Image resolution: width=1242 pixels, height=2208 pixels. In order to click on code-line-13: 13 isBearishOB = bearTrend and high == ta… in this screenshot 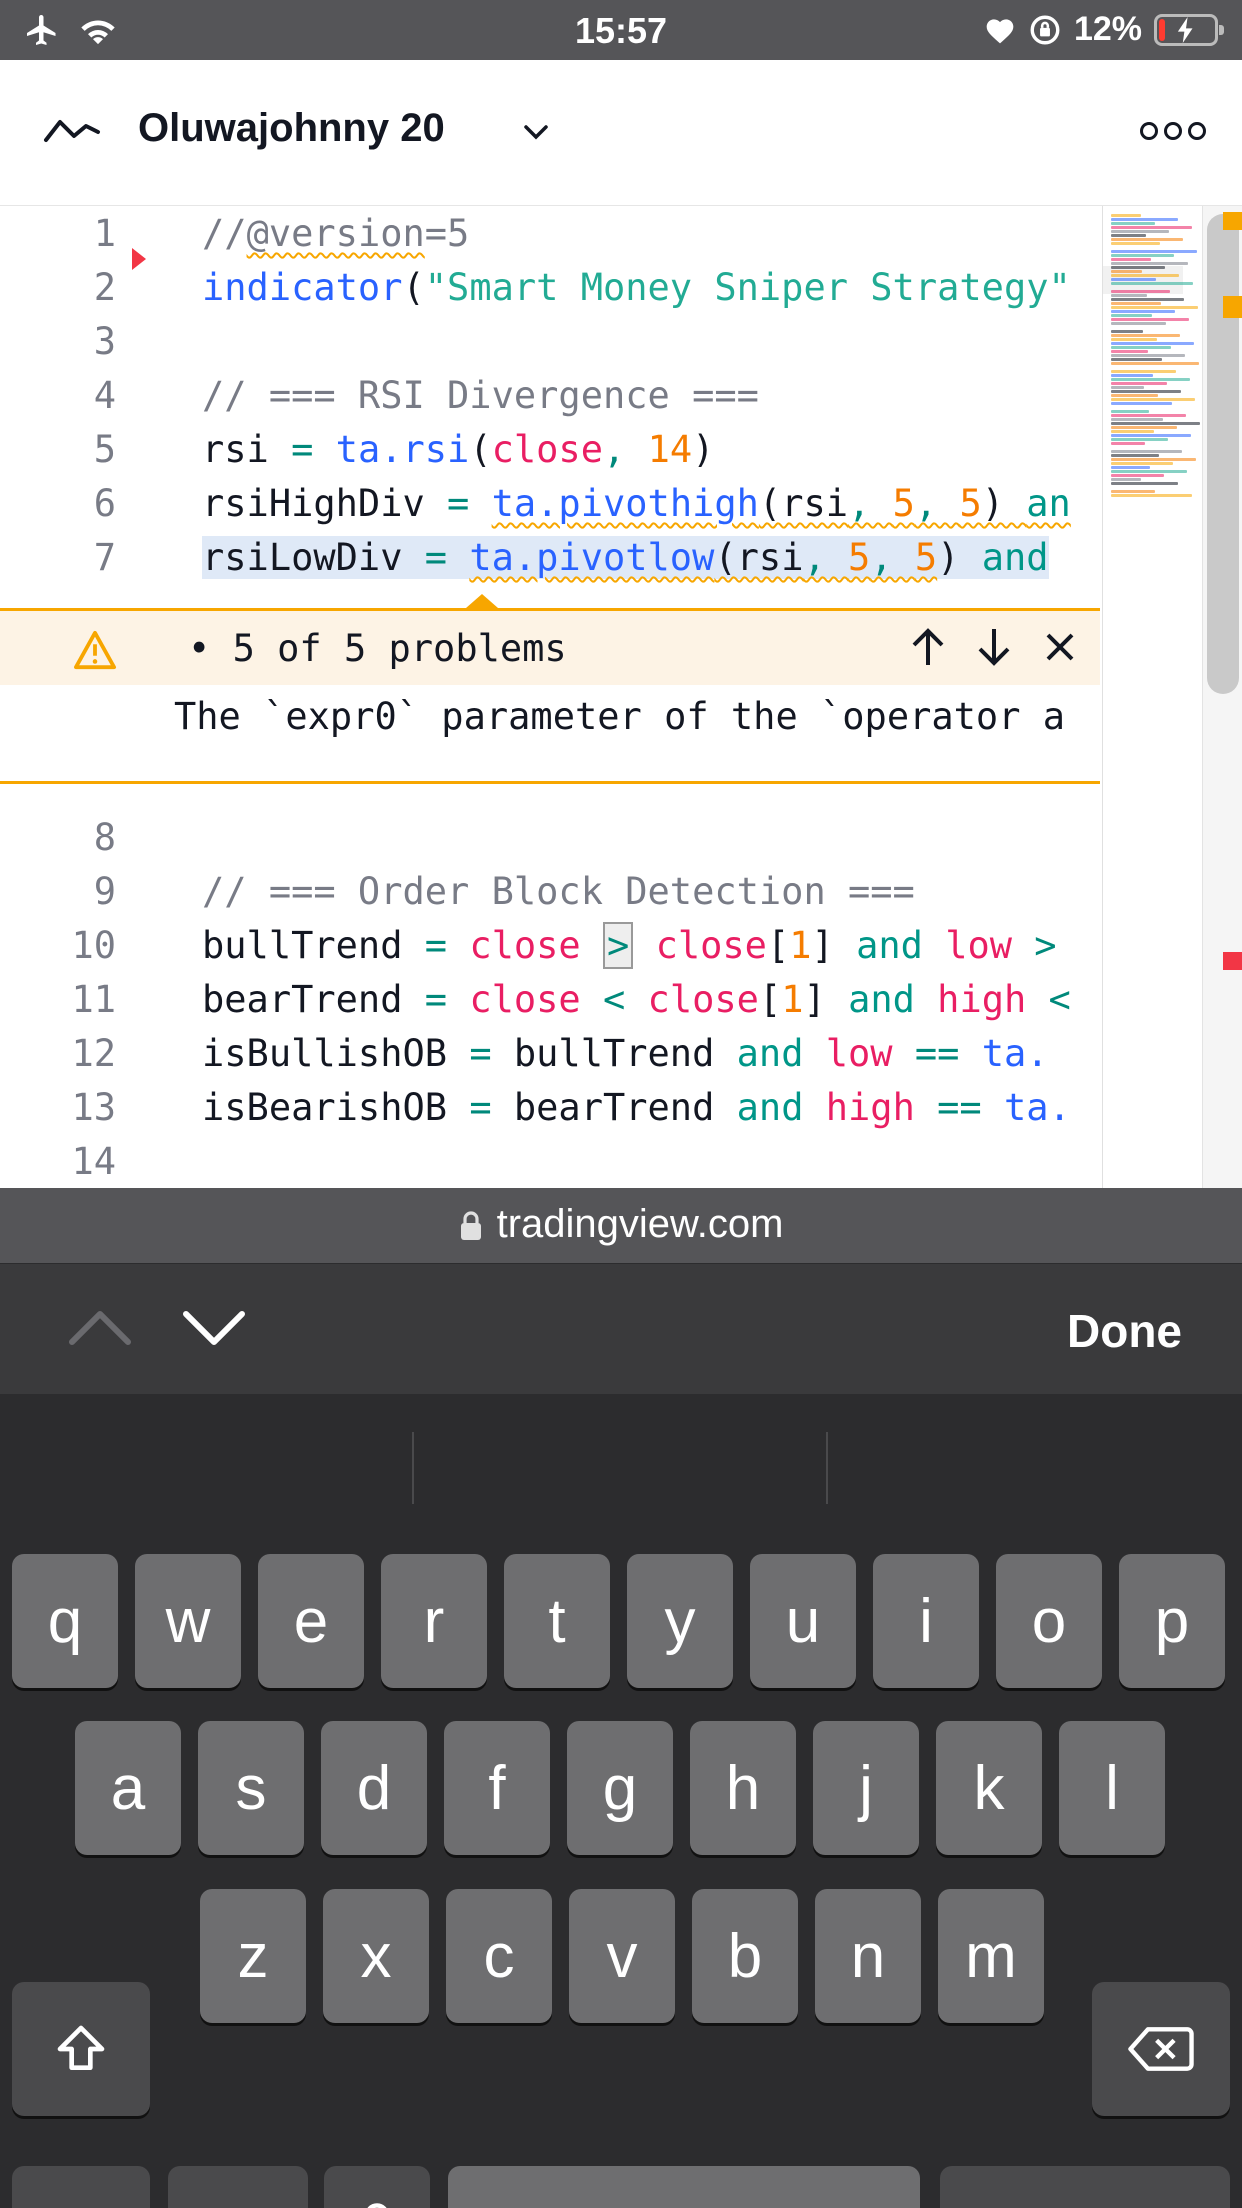, I will do `click(550, 1107)`.